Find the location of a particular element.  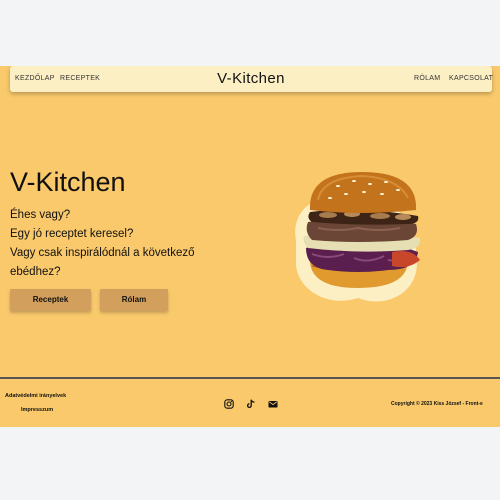

hero-title: V-Kitchen is located at coordinates (68, 182).